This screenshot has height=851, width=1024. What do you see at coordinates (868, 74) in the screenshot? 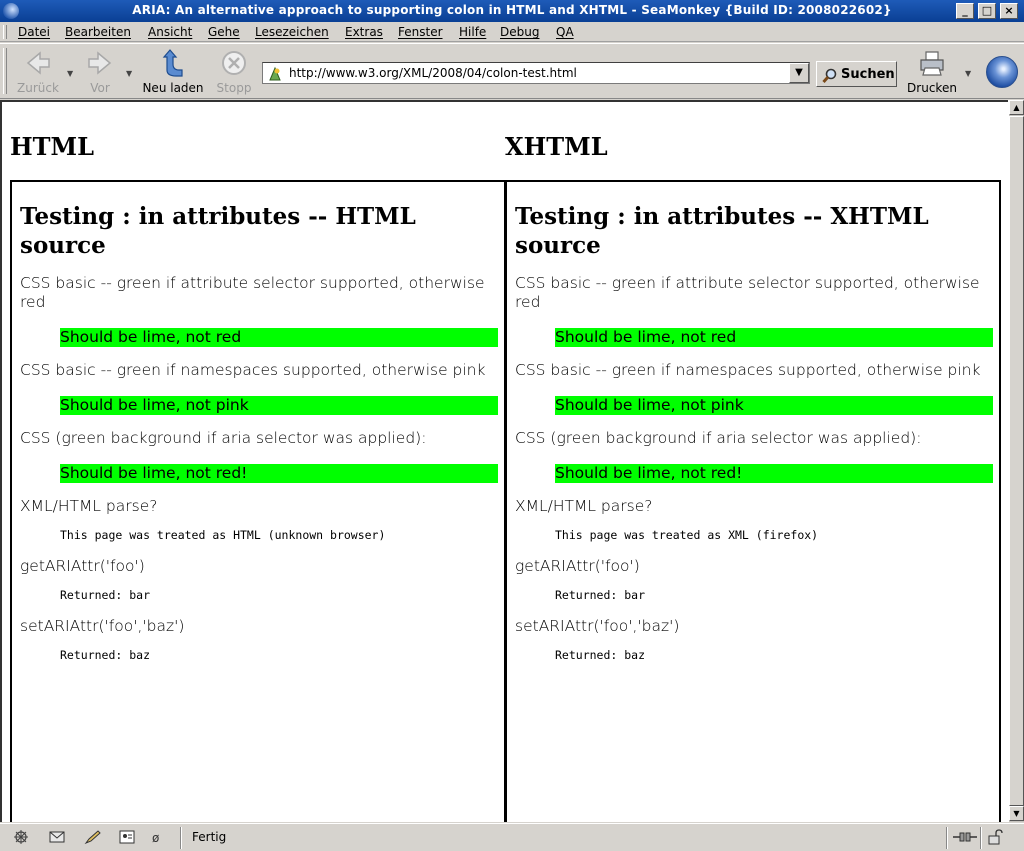
I see `search-label: Suchen` at bounding box center [868, 74].